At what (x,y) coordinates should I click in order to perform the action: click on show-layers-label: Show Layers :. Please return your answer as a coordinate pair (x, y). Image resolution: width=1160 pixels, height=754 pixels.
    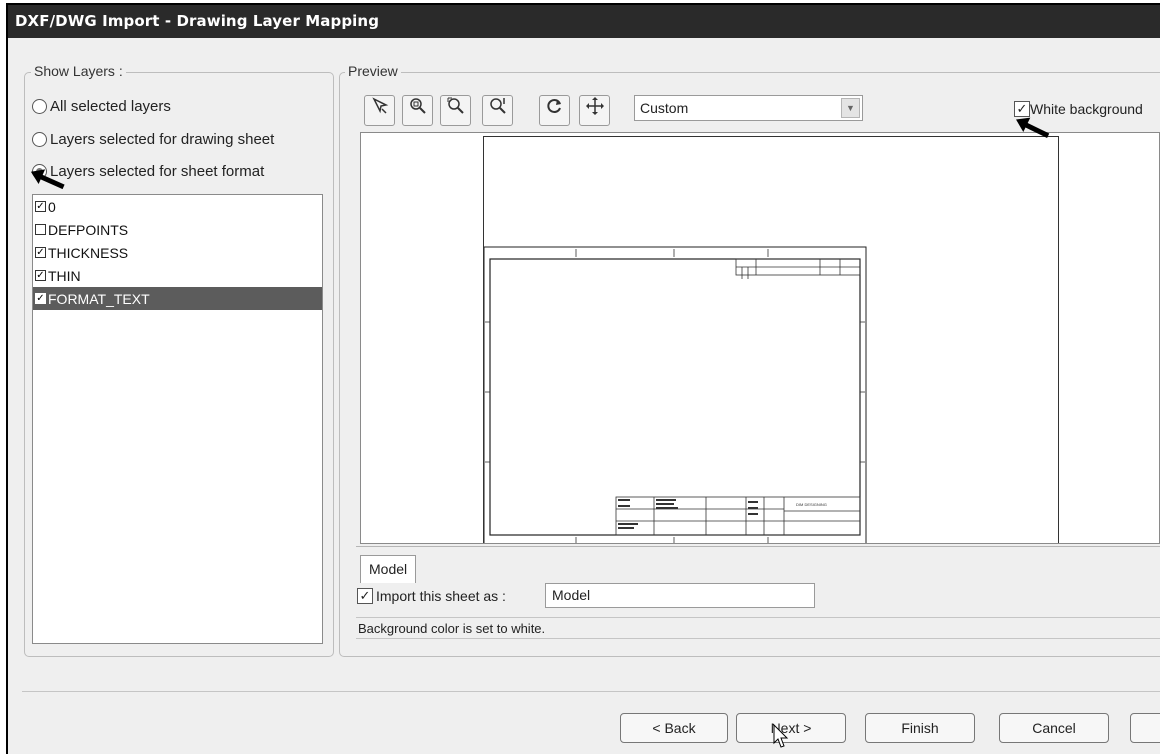
    Looking at the image, I should click on (78, 71).